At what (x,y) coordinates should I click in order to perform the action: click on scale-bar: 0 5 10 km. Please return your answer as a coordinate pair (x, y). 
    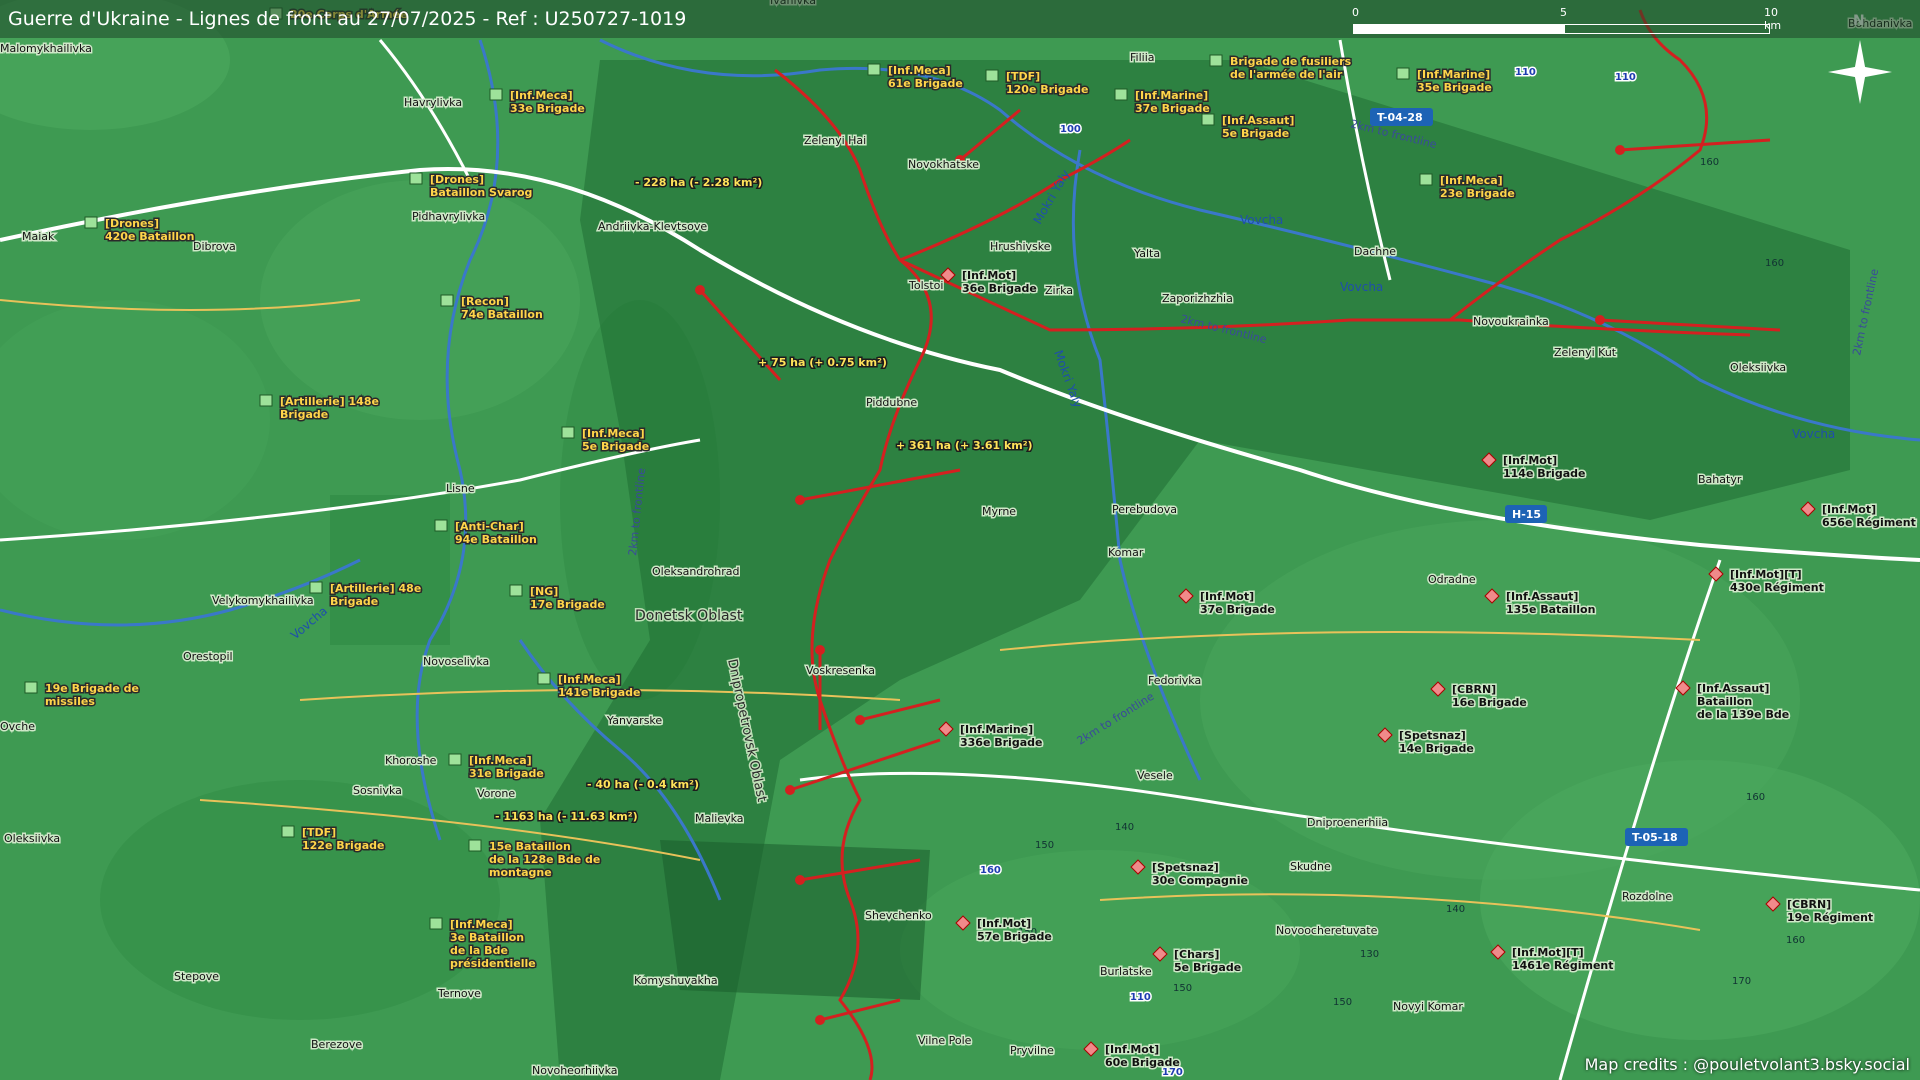
    Looking at the image, I should click on (1565, 20).